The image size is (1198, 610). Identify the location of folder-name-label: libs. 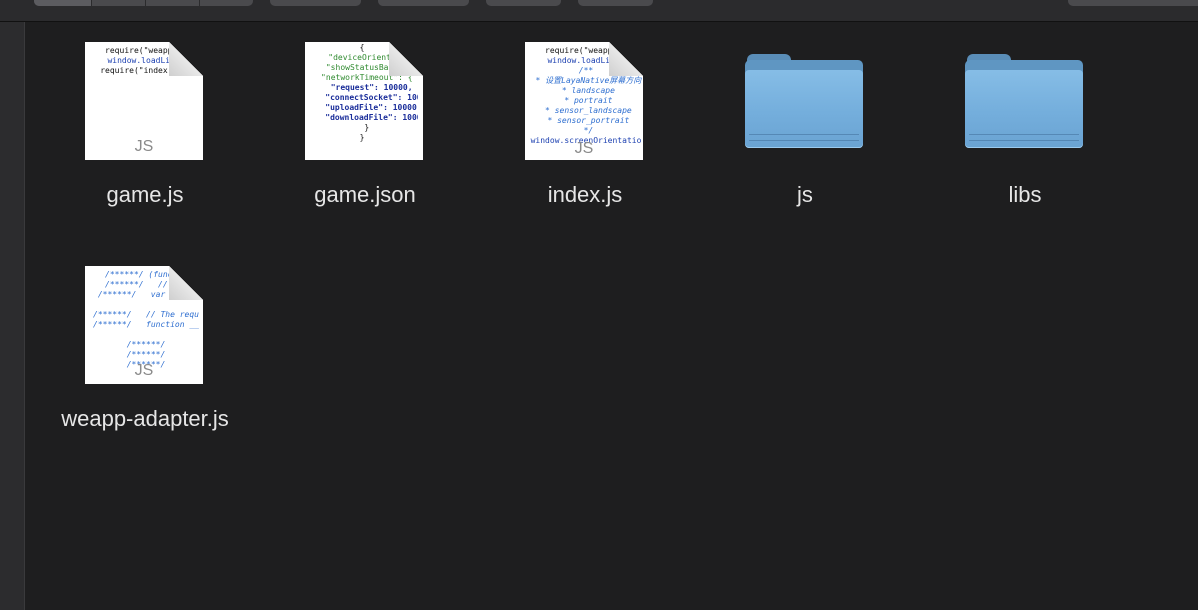
(1025, 194).